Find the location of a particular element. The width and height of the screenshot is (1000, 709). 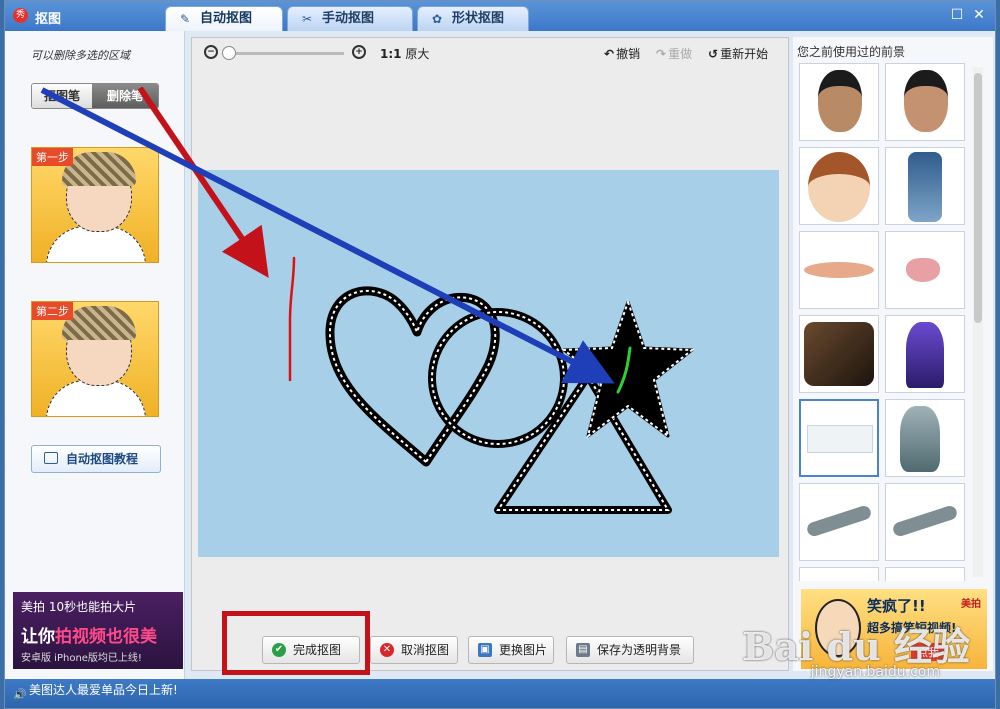

editor-toolbar: − + 1:1 原大 ↶ 撤销 ↷ 重做 ↺ 重新开始 is located at coordinates (490, 53).